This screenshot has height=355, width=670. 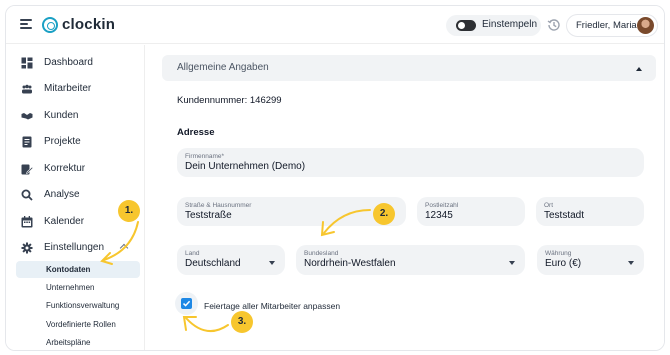 I want to click on clock-in-toggle-button: Einstempeln, so click(x=493, y=25).